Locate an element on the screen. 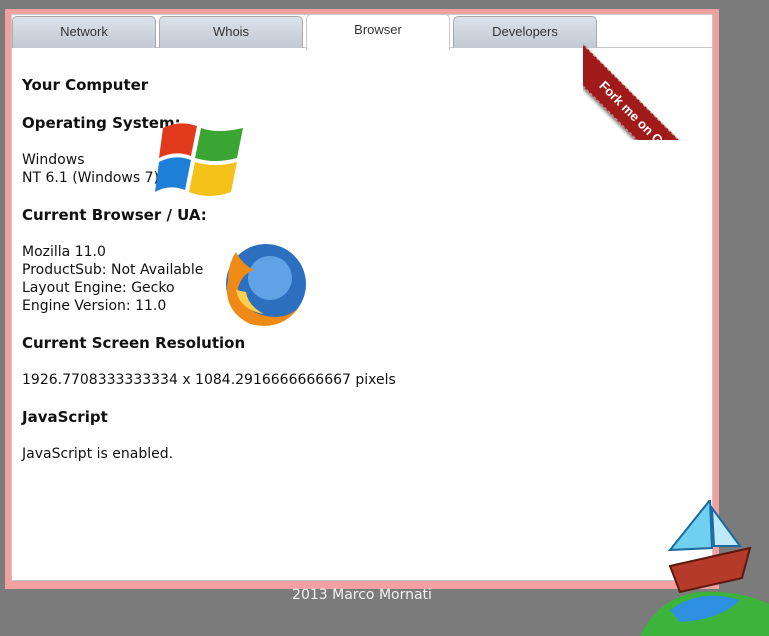 The image size is (769, 636). fork-github-ribbon: Fork me on GitHub is located at coordinates (655, 90).